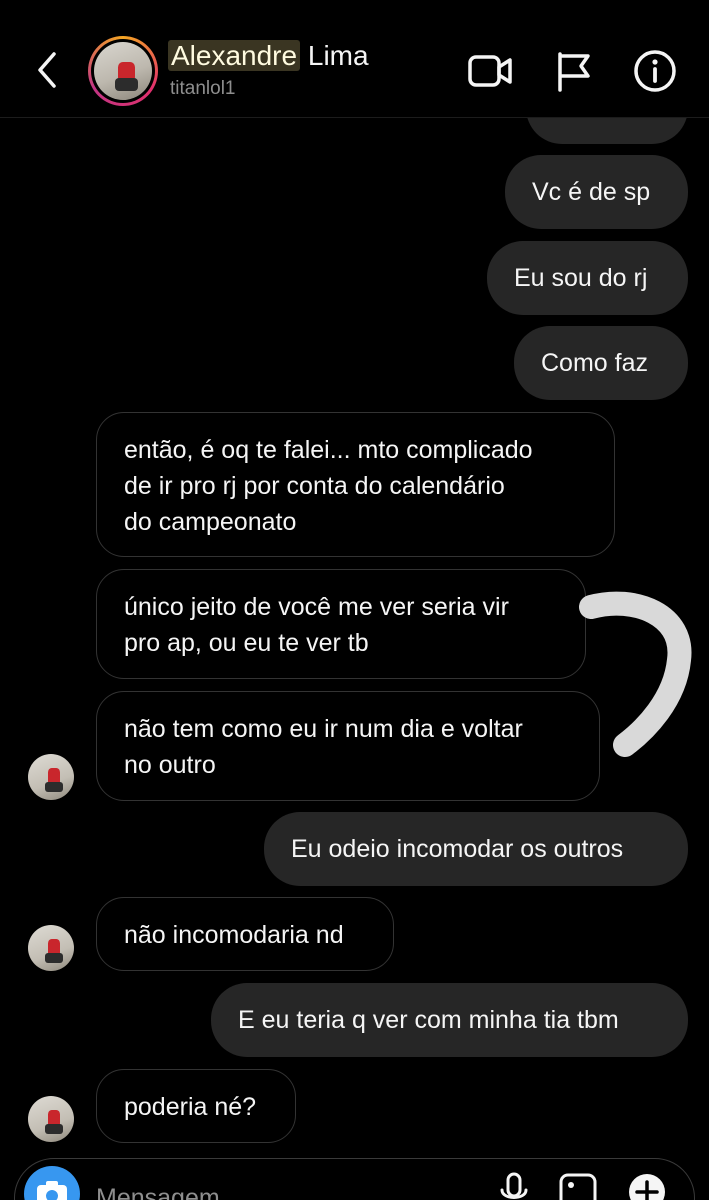 The height and width of the screenshot is (1200, 709). I want to click on camera-button, so click(52, 1183).